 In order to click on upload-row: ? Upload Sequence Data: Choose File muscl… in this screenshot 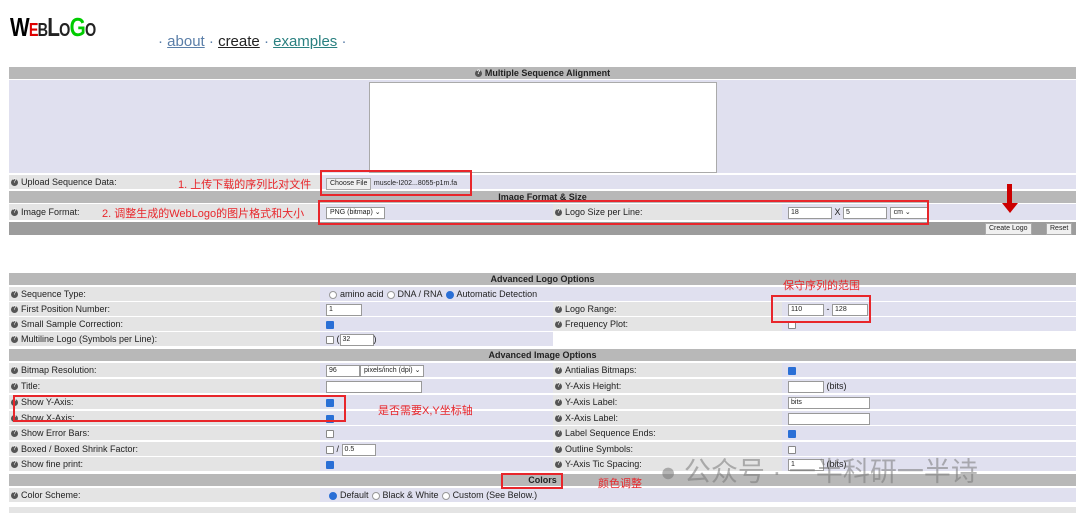, I will do `click(542, 182)`.